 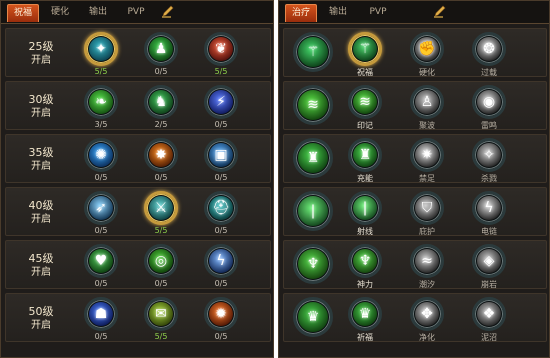 I want to click on green-beam-small-icon: ❘, so click(x=365, y=208).